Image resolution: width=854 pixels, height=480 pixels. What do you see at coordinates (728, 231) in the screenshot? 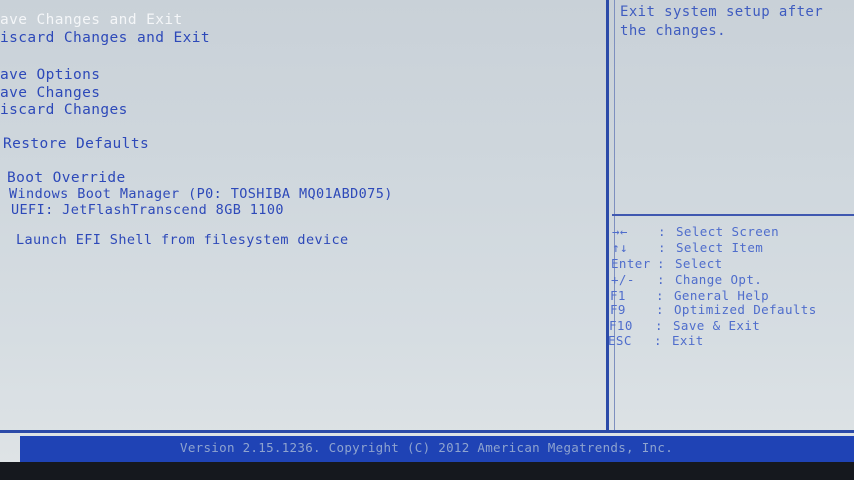
I see `key-action: Select Screen` at bounding box center [728, 231].